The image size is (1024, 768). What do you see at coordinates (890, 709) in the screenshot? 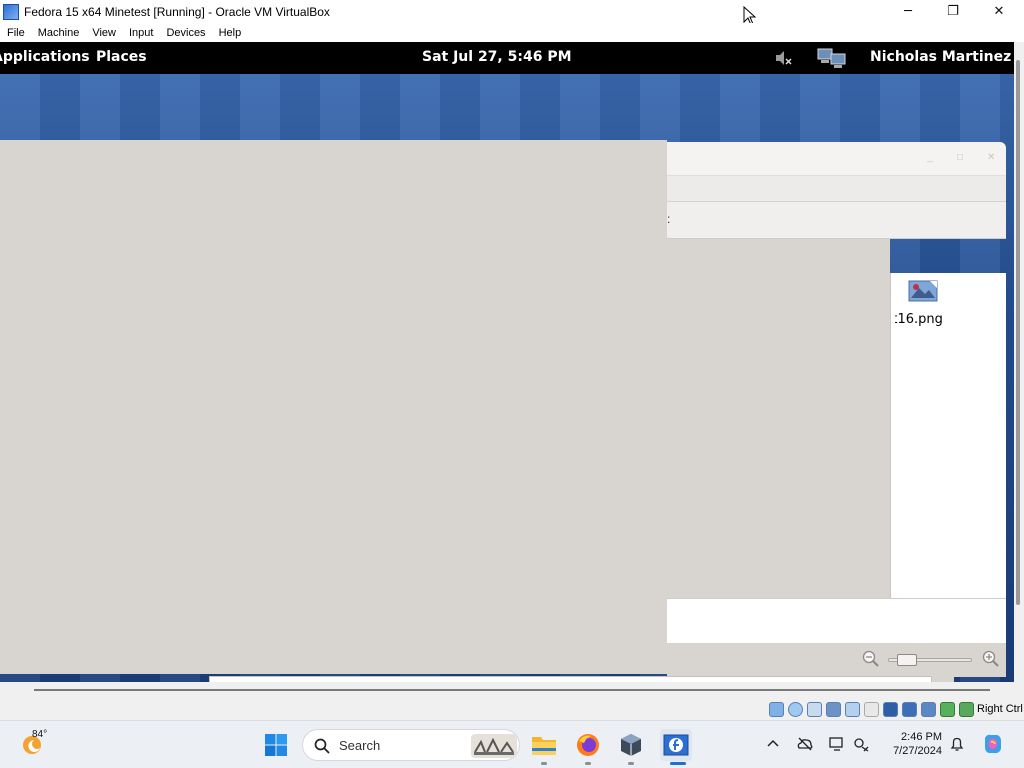
I see `display-icon` at bounding box center [890, 709].